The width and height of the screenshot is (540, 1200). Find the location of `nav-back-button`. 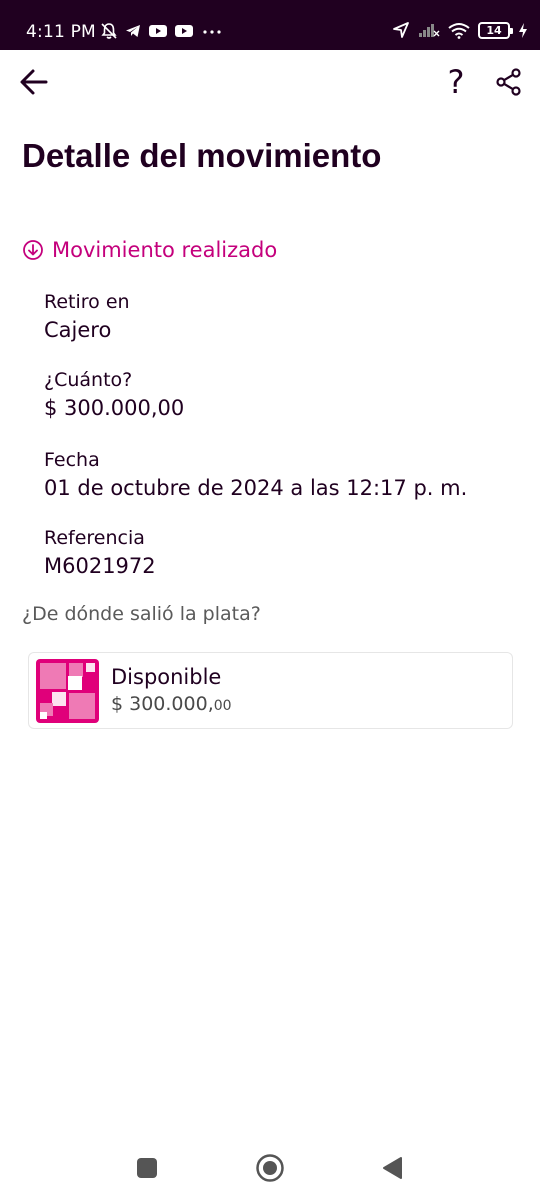

nav-back-button is located at coordinates (392, 1168).